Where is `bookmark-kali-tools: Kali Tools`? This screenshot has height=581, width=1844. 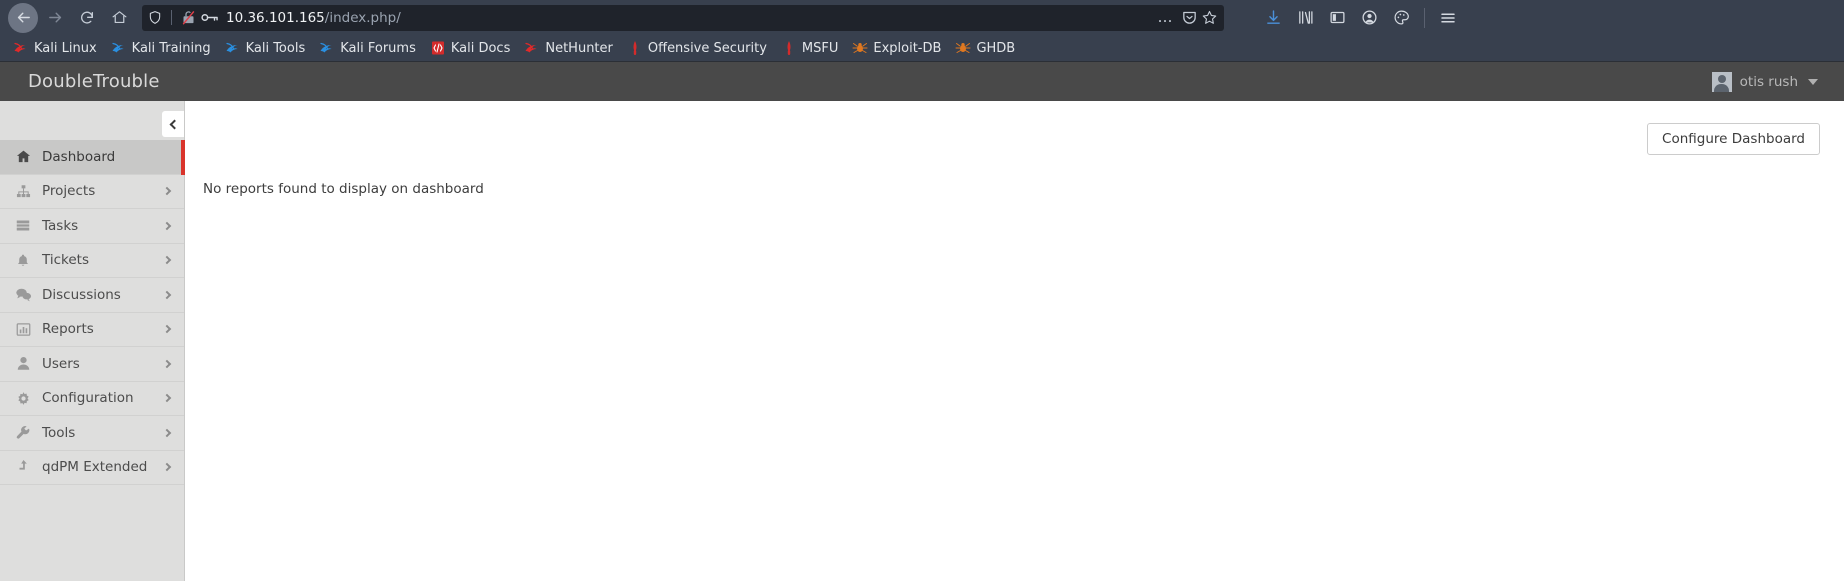 bookmark-kali-tools: Kali Tools is located at coordinates (265, 48).